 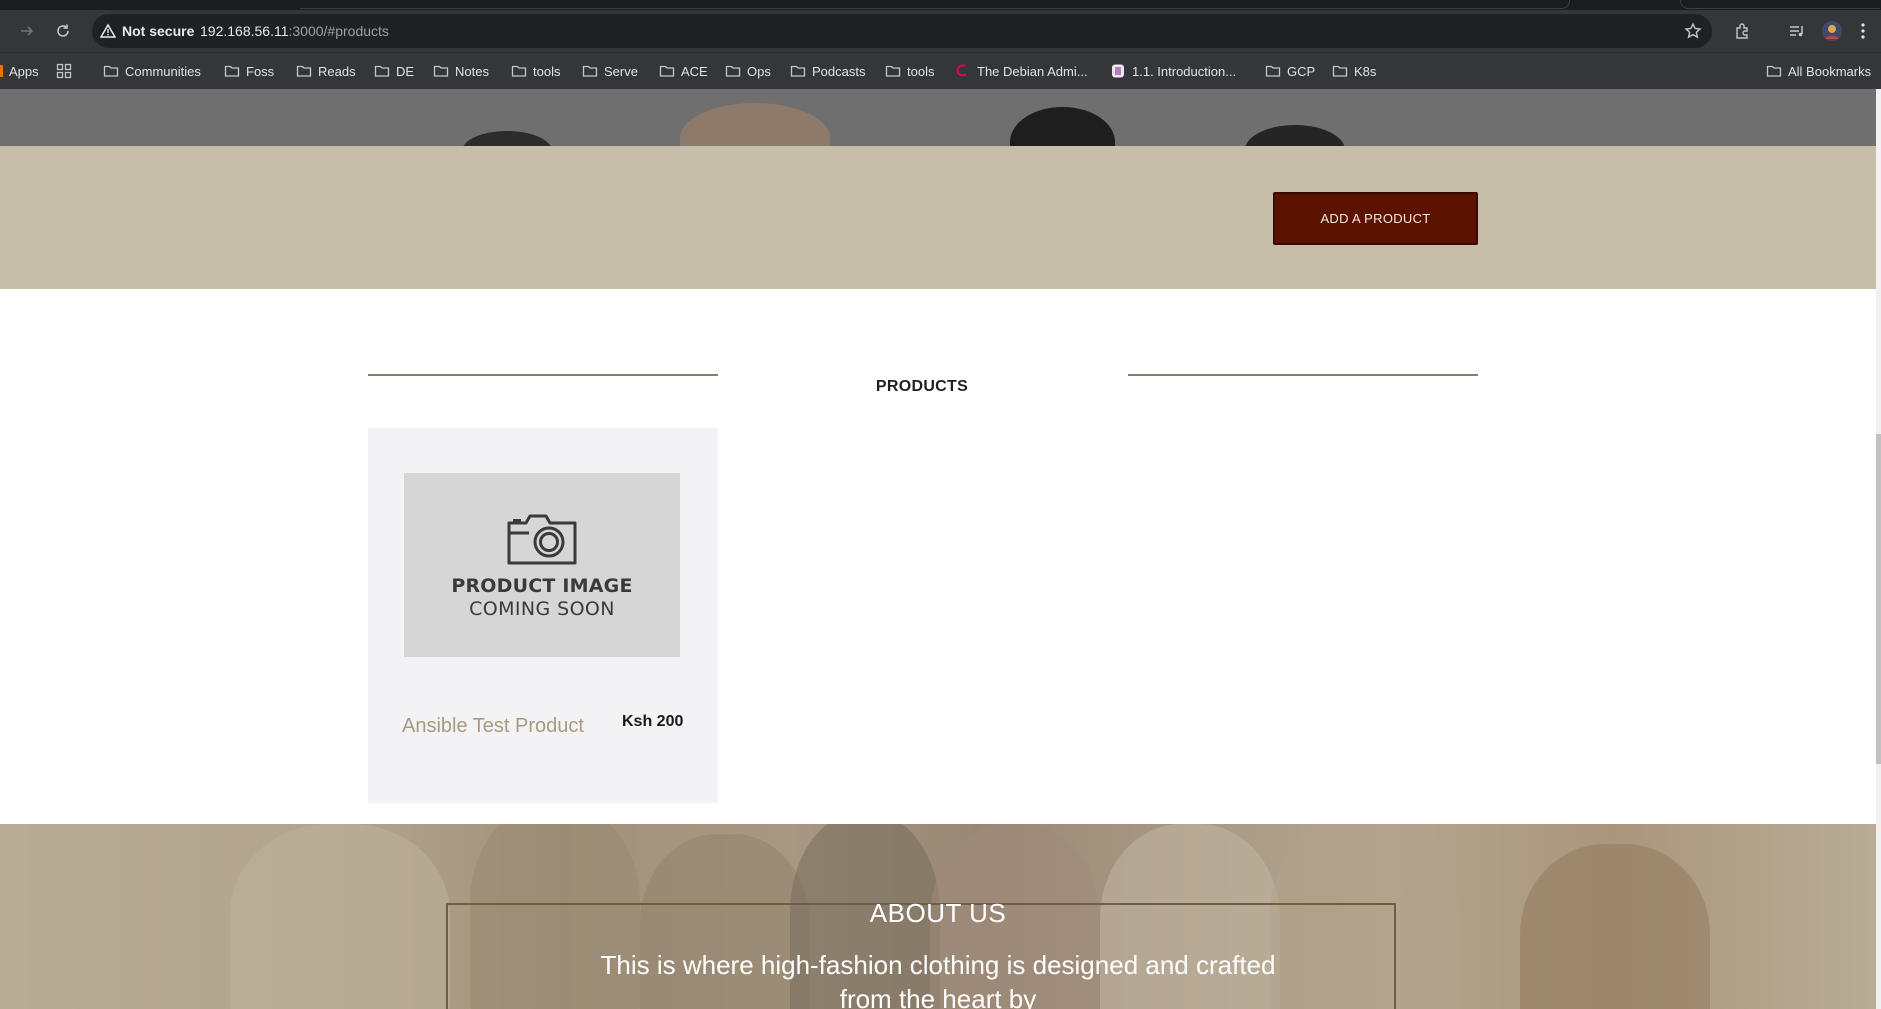 What do you see at coordinates (621, 71) in the screenshot?
I see `bookmark-label: Serve` at bounding box center [621, 71].